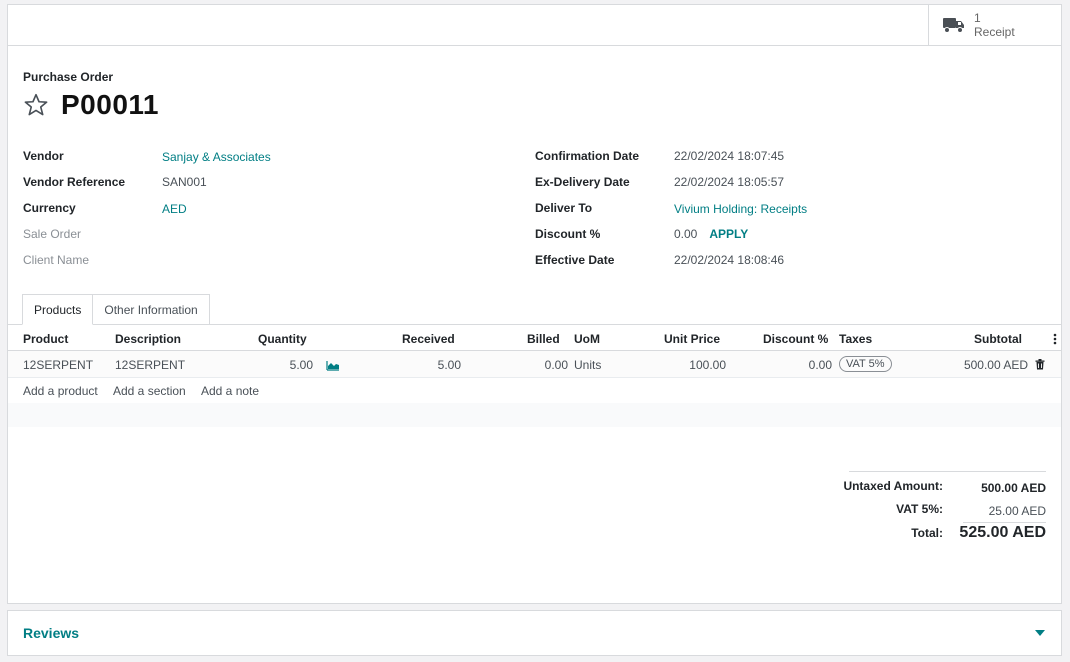 This screenshot has height=662, width=1070. What do you see at coordinates (893, 486) in the screenshot?
I see `untaxed-amount-label: Untaxed Amount:` at bounding box center [893, 486].